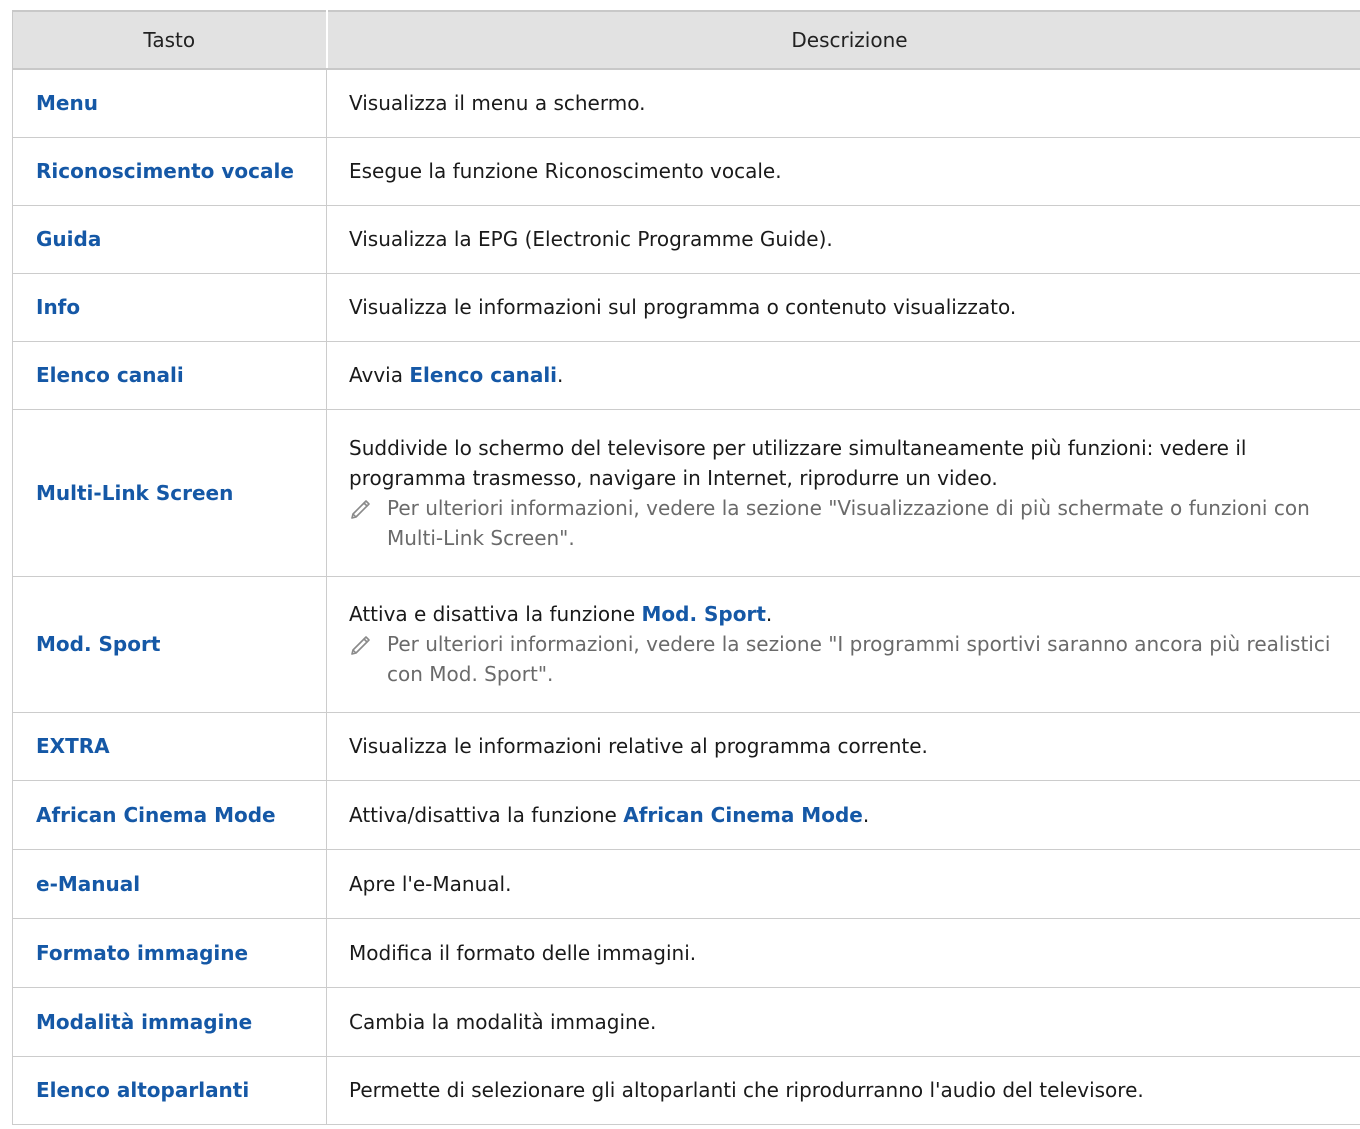 The width and height of the screenshot is (1360, 1129). Describe the element at coordinates (843, 40) in the screenshot. I see `header-description: Descrizione` at that location.